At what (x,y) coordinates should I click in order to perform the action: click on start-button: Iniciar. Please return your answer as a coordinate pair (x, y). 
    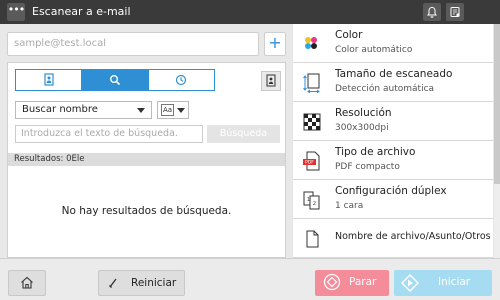
    Looking at the image, I should click on (443, 283).